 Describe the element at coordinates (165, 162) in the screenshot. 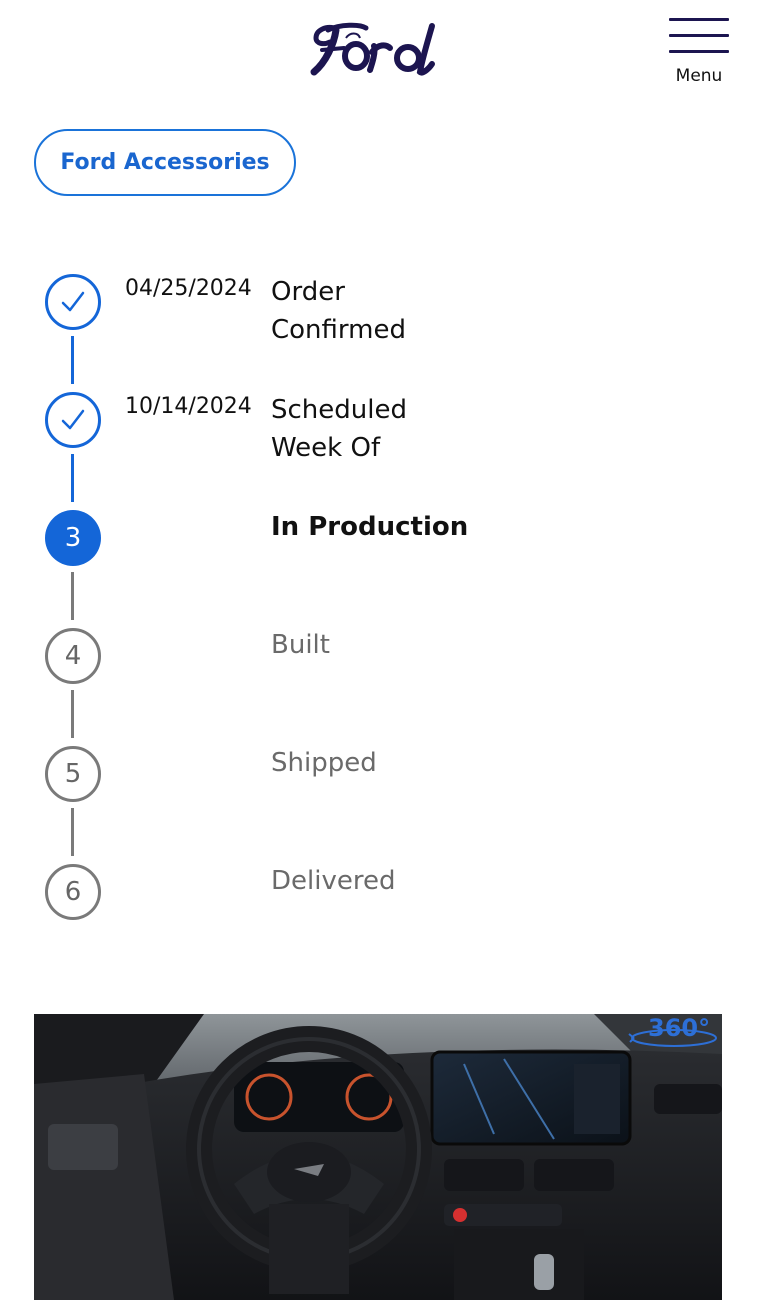

I see `ford-accessories-button: Ford Accessories` at that location.